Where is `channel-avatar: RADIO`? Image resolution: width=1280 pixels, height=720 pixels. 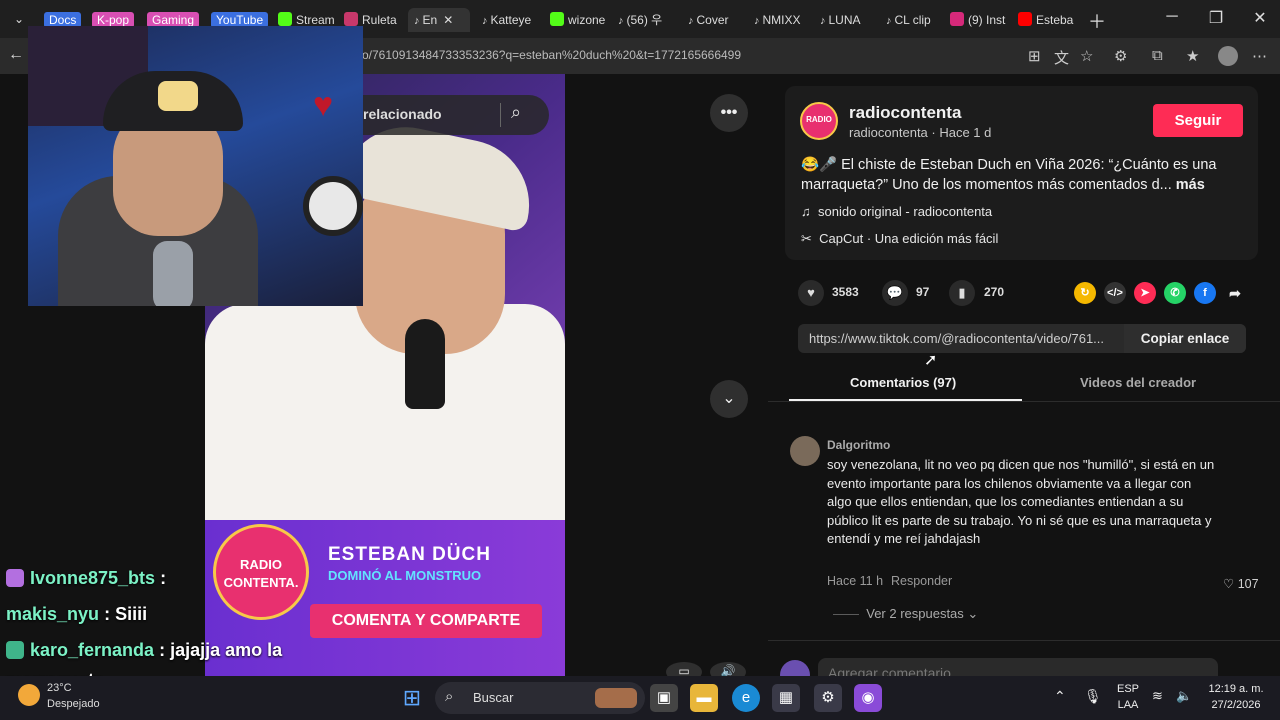
channel-avatar: RADIO is located at coordinates (819, 121).